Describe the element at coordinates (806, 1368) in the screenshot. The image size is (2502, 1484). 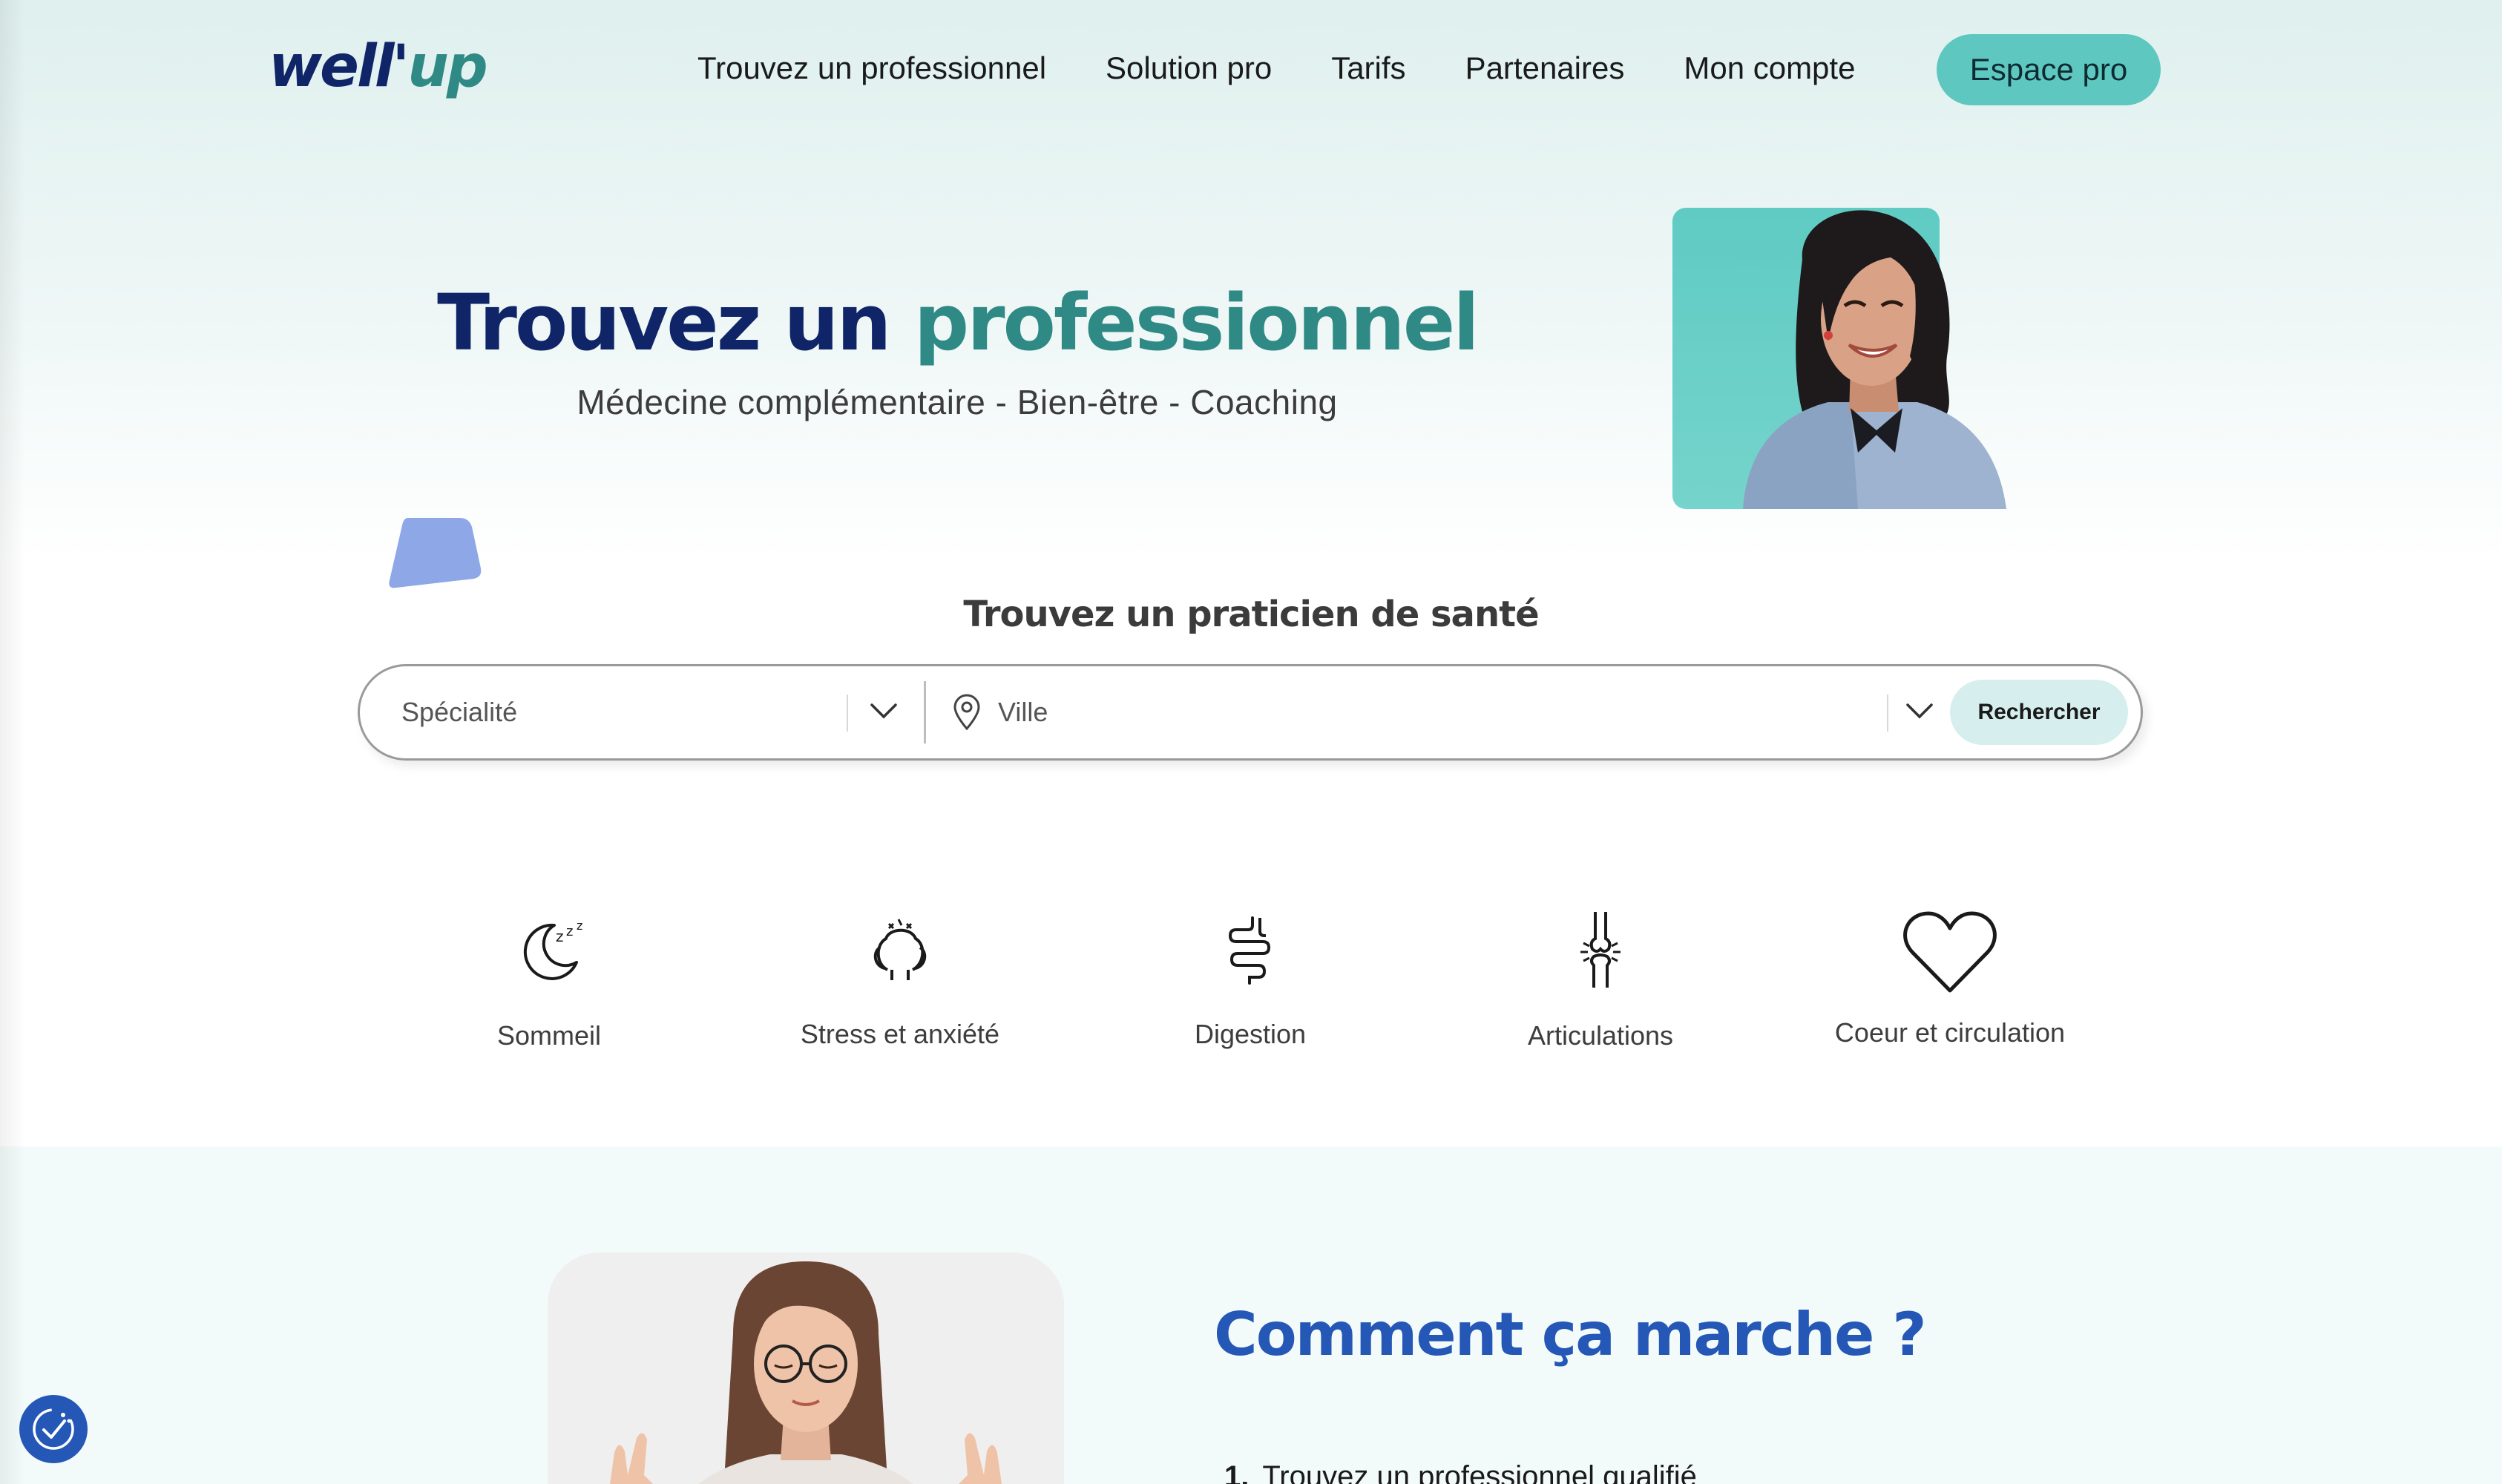
I see `meditation-photo` at that location.